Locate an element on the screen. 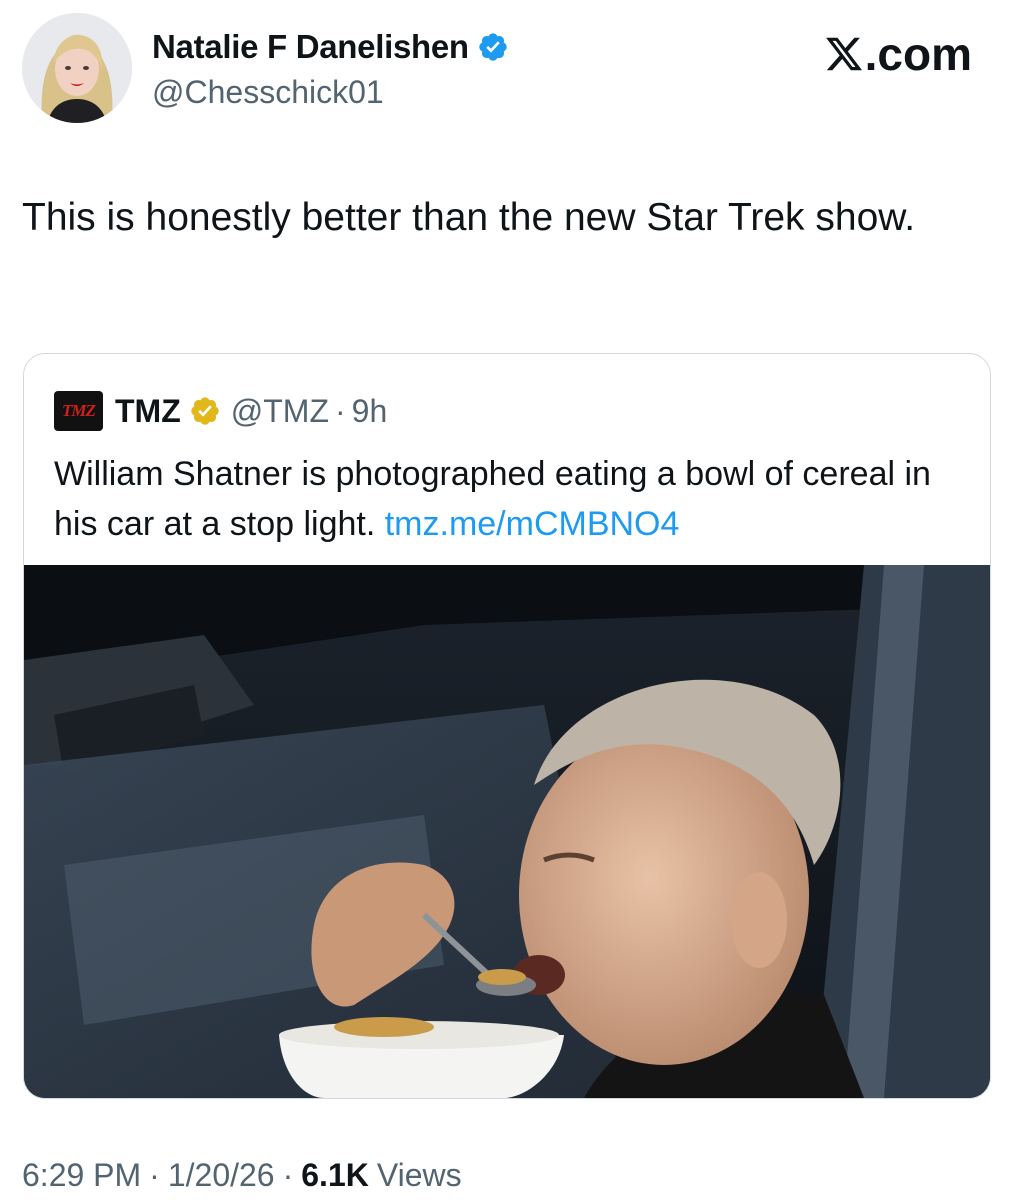 The height and width of the screenshot is (1200, 1012). tweet-author: Natalie F Danelishen @Chesschick01 is located at coordinates (330, 69).